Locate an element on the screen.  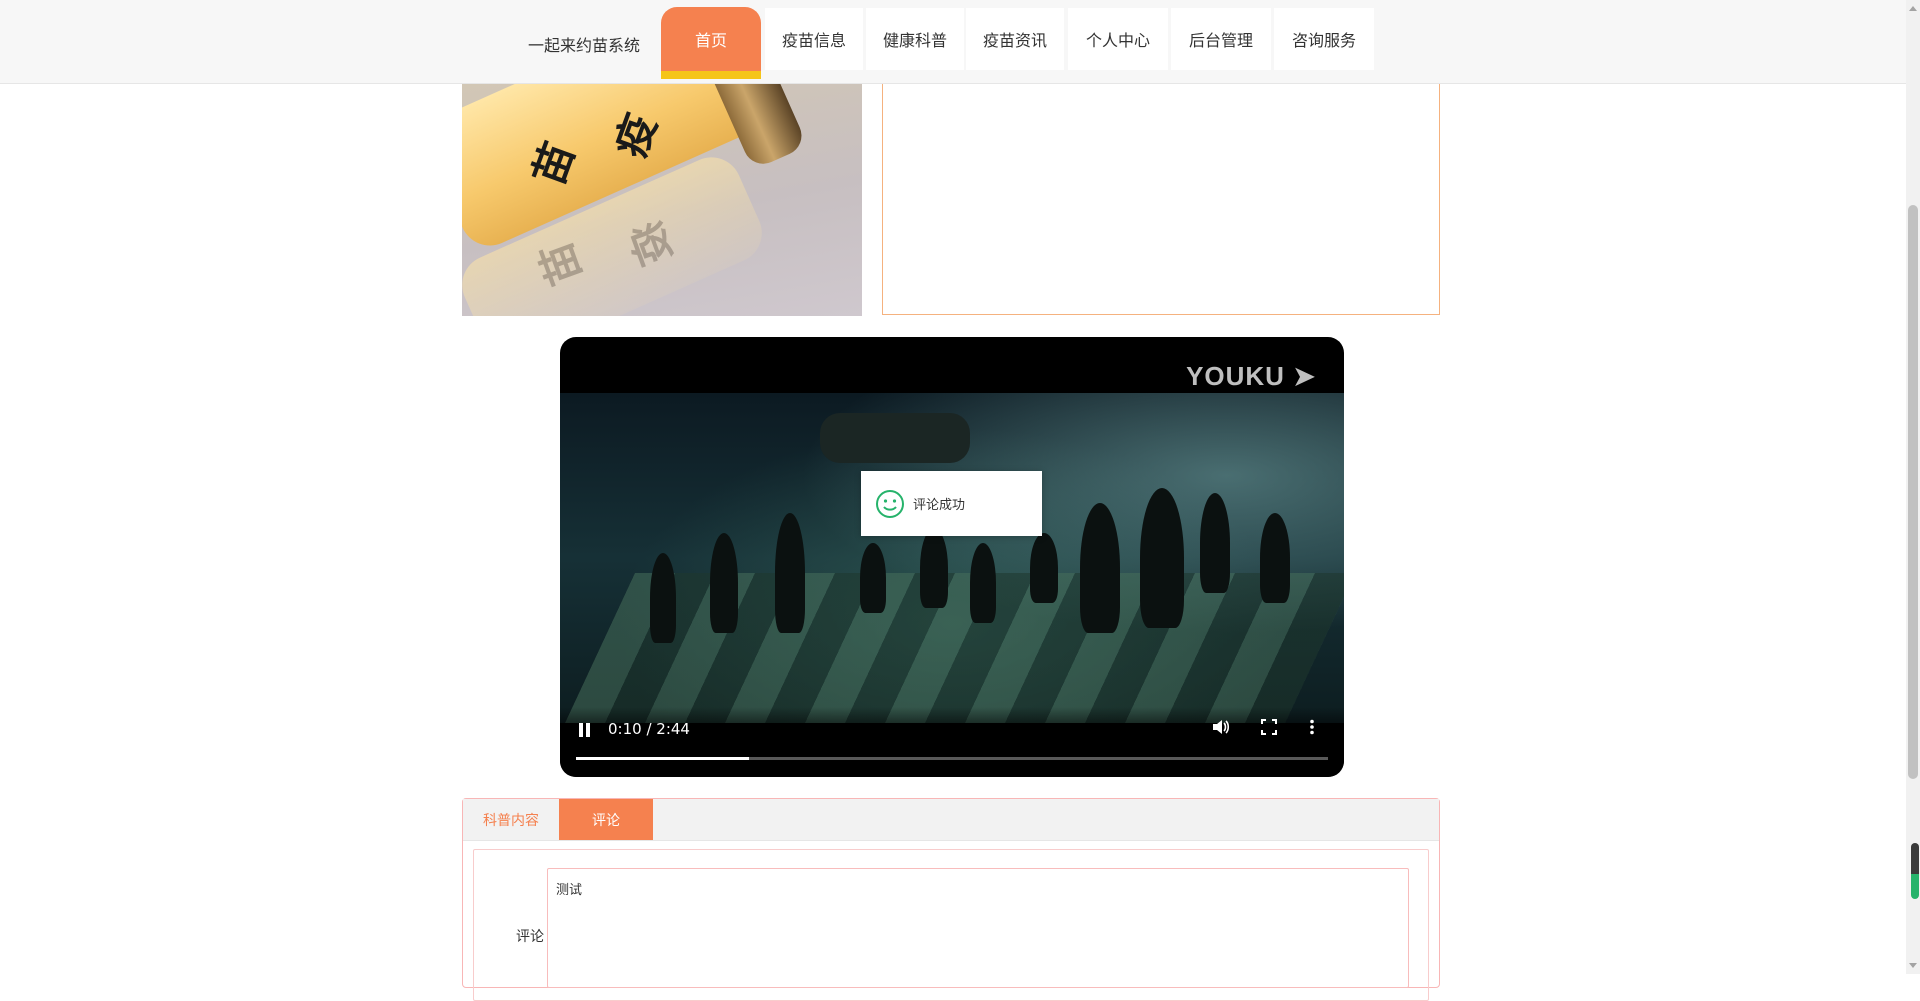
comment-textarea: 测试 is located at coordinates (978, 928).